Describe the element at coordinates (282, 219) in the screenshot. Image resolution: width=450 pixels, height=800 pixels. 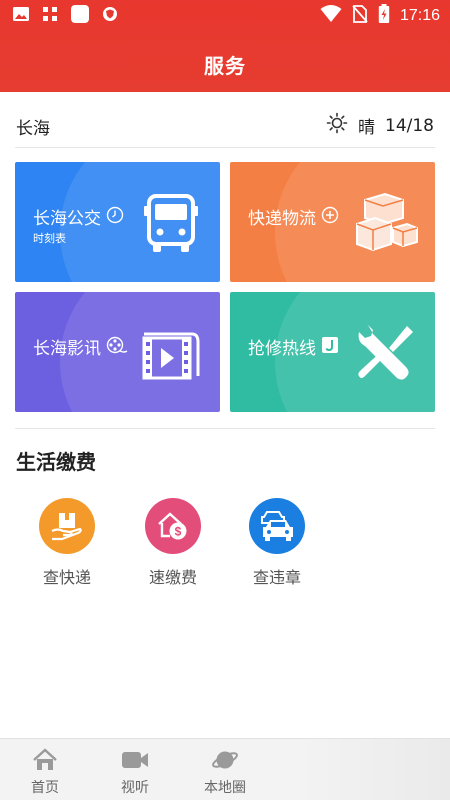
I see `tile-label: 快递物流` at that location.